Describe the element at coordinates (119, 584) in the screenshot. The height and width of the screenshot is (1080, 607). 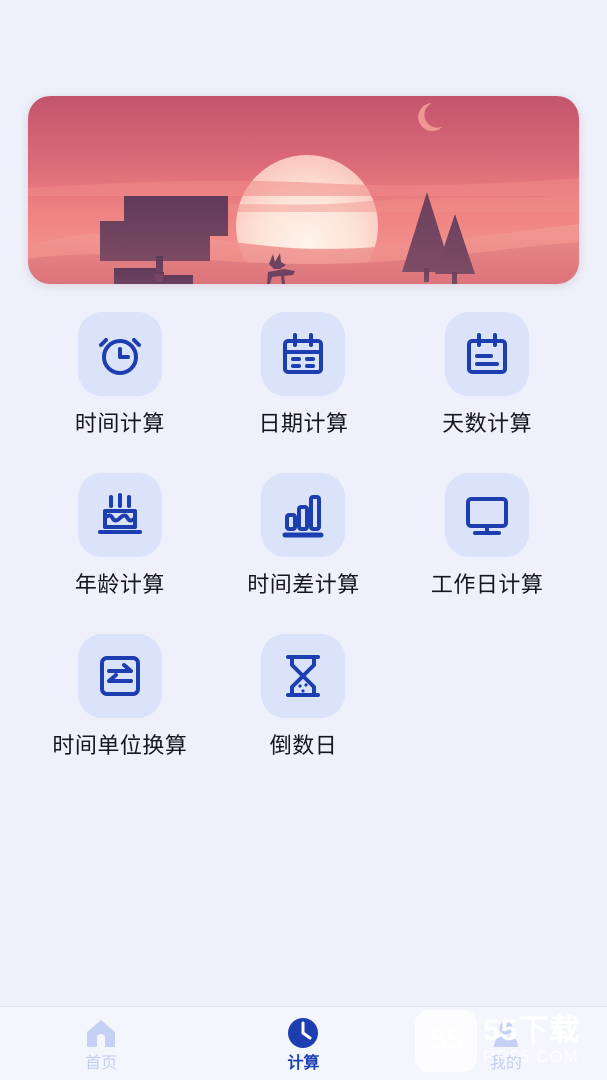
I see `grid-item-label: 年龄计算` at that location.